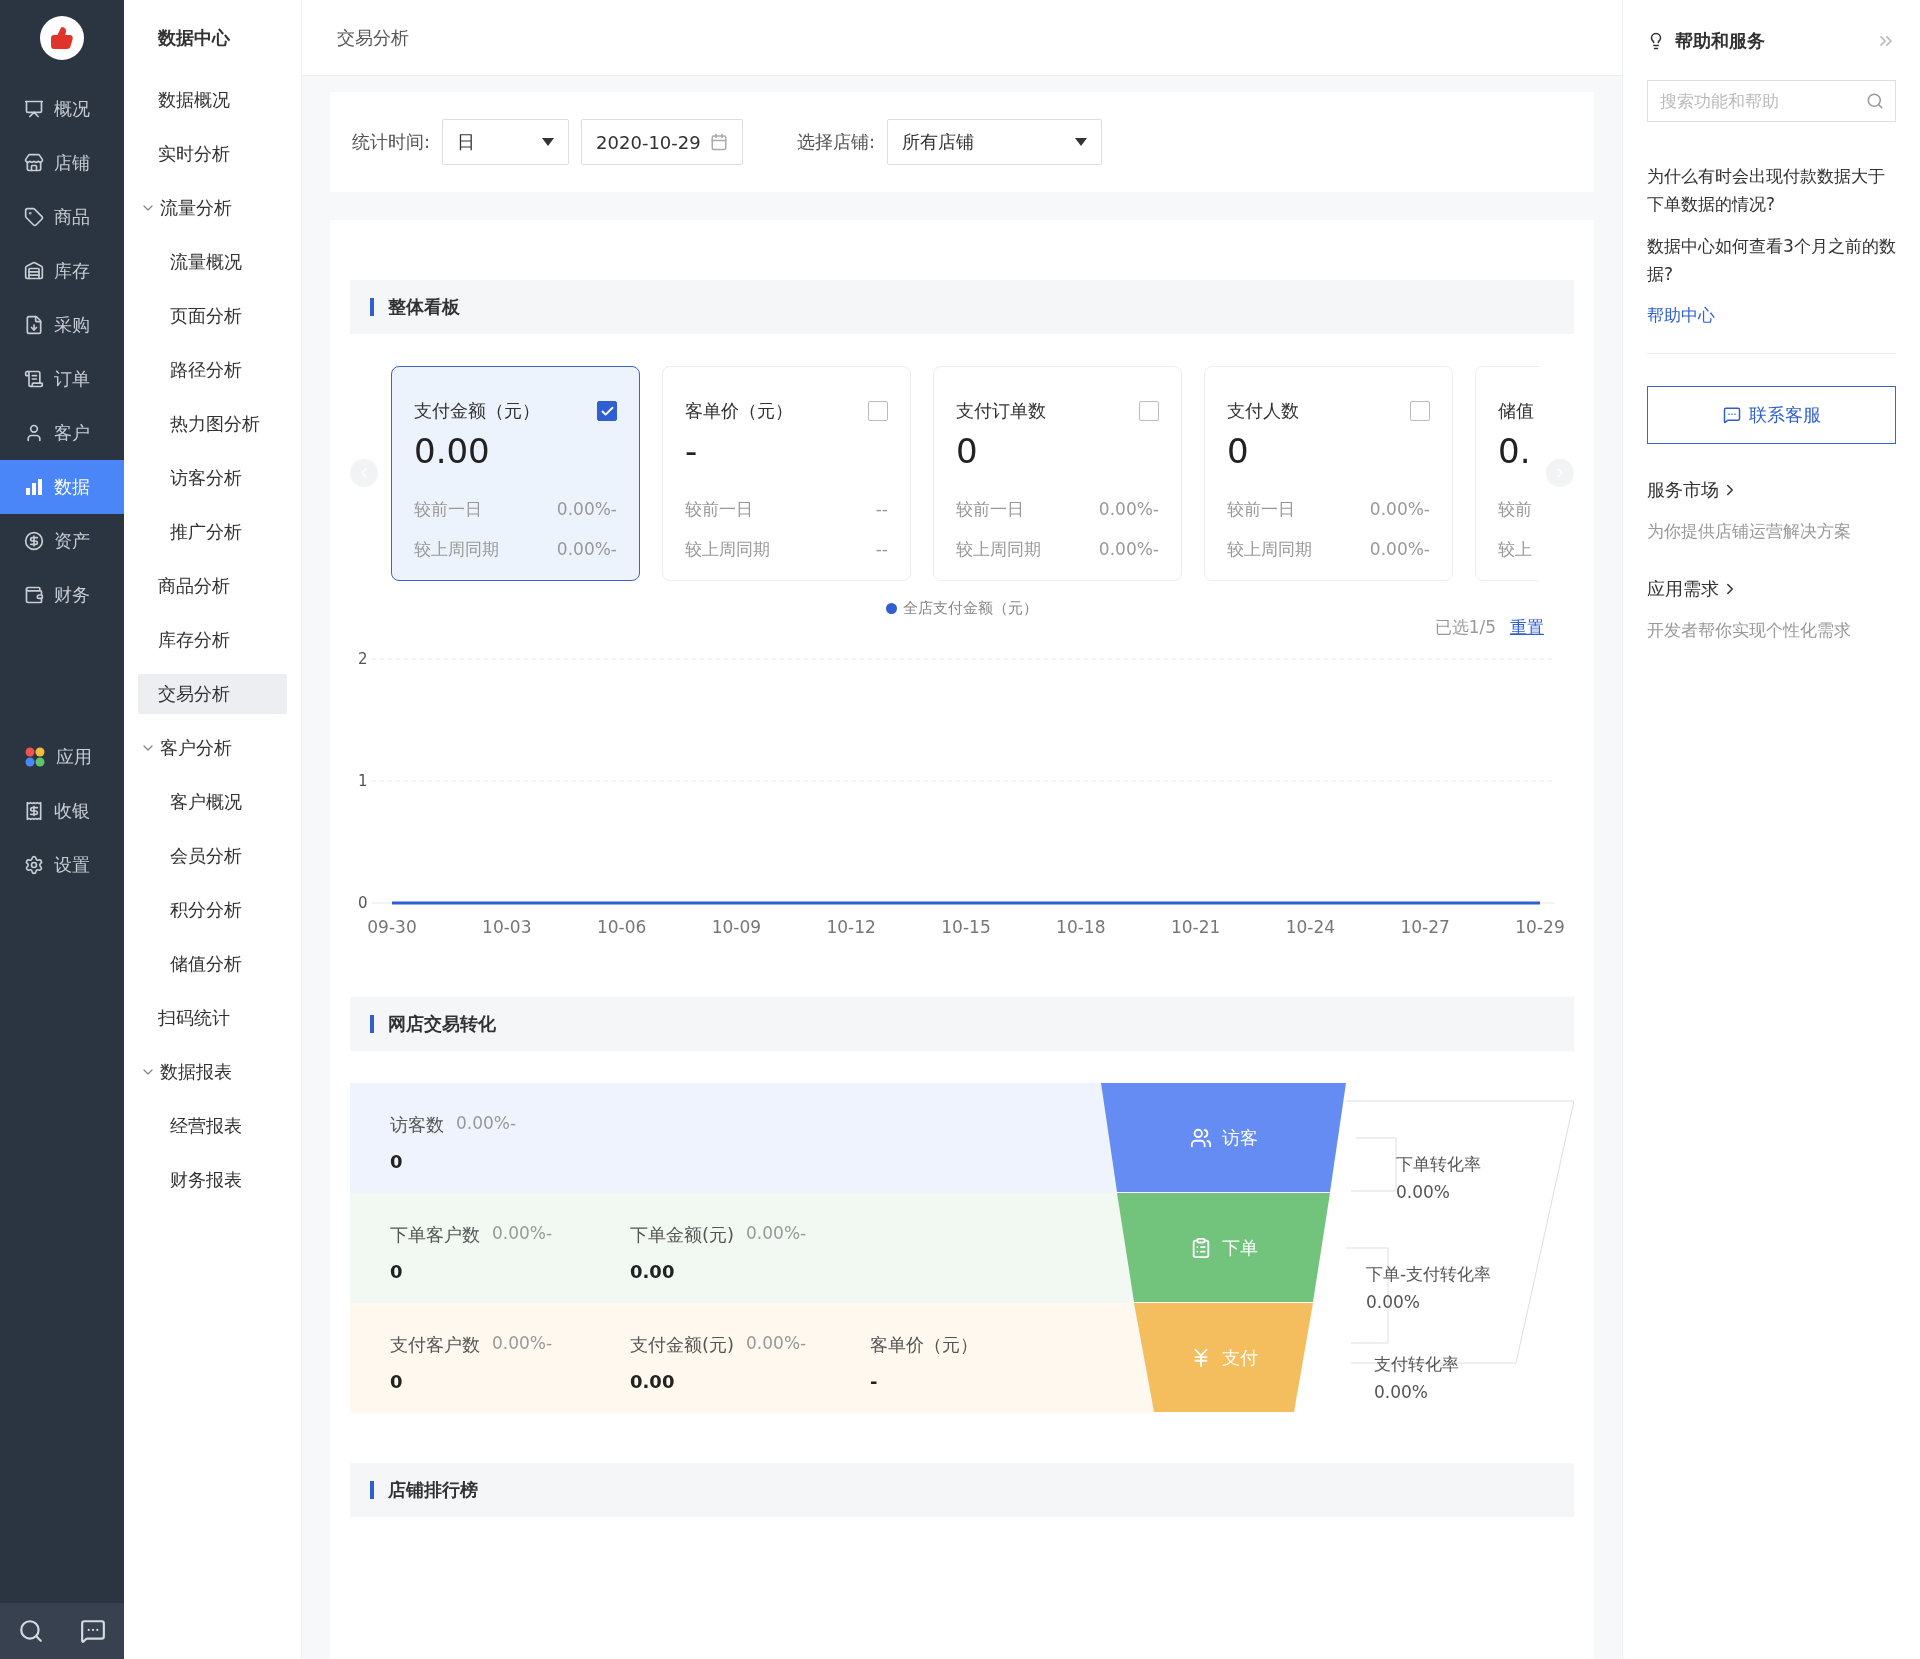 This screenshot has width=1920, height=1659. Describe the element at coordinates (719, 142) in the screenshot. I see `calendar-icon` at that location.